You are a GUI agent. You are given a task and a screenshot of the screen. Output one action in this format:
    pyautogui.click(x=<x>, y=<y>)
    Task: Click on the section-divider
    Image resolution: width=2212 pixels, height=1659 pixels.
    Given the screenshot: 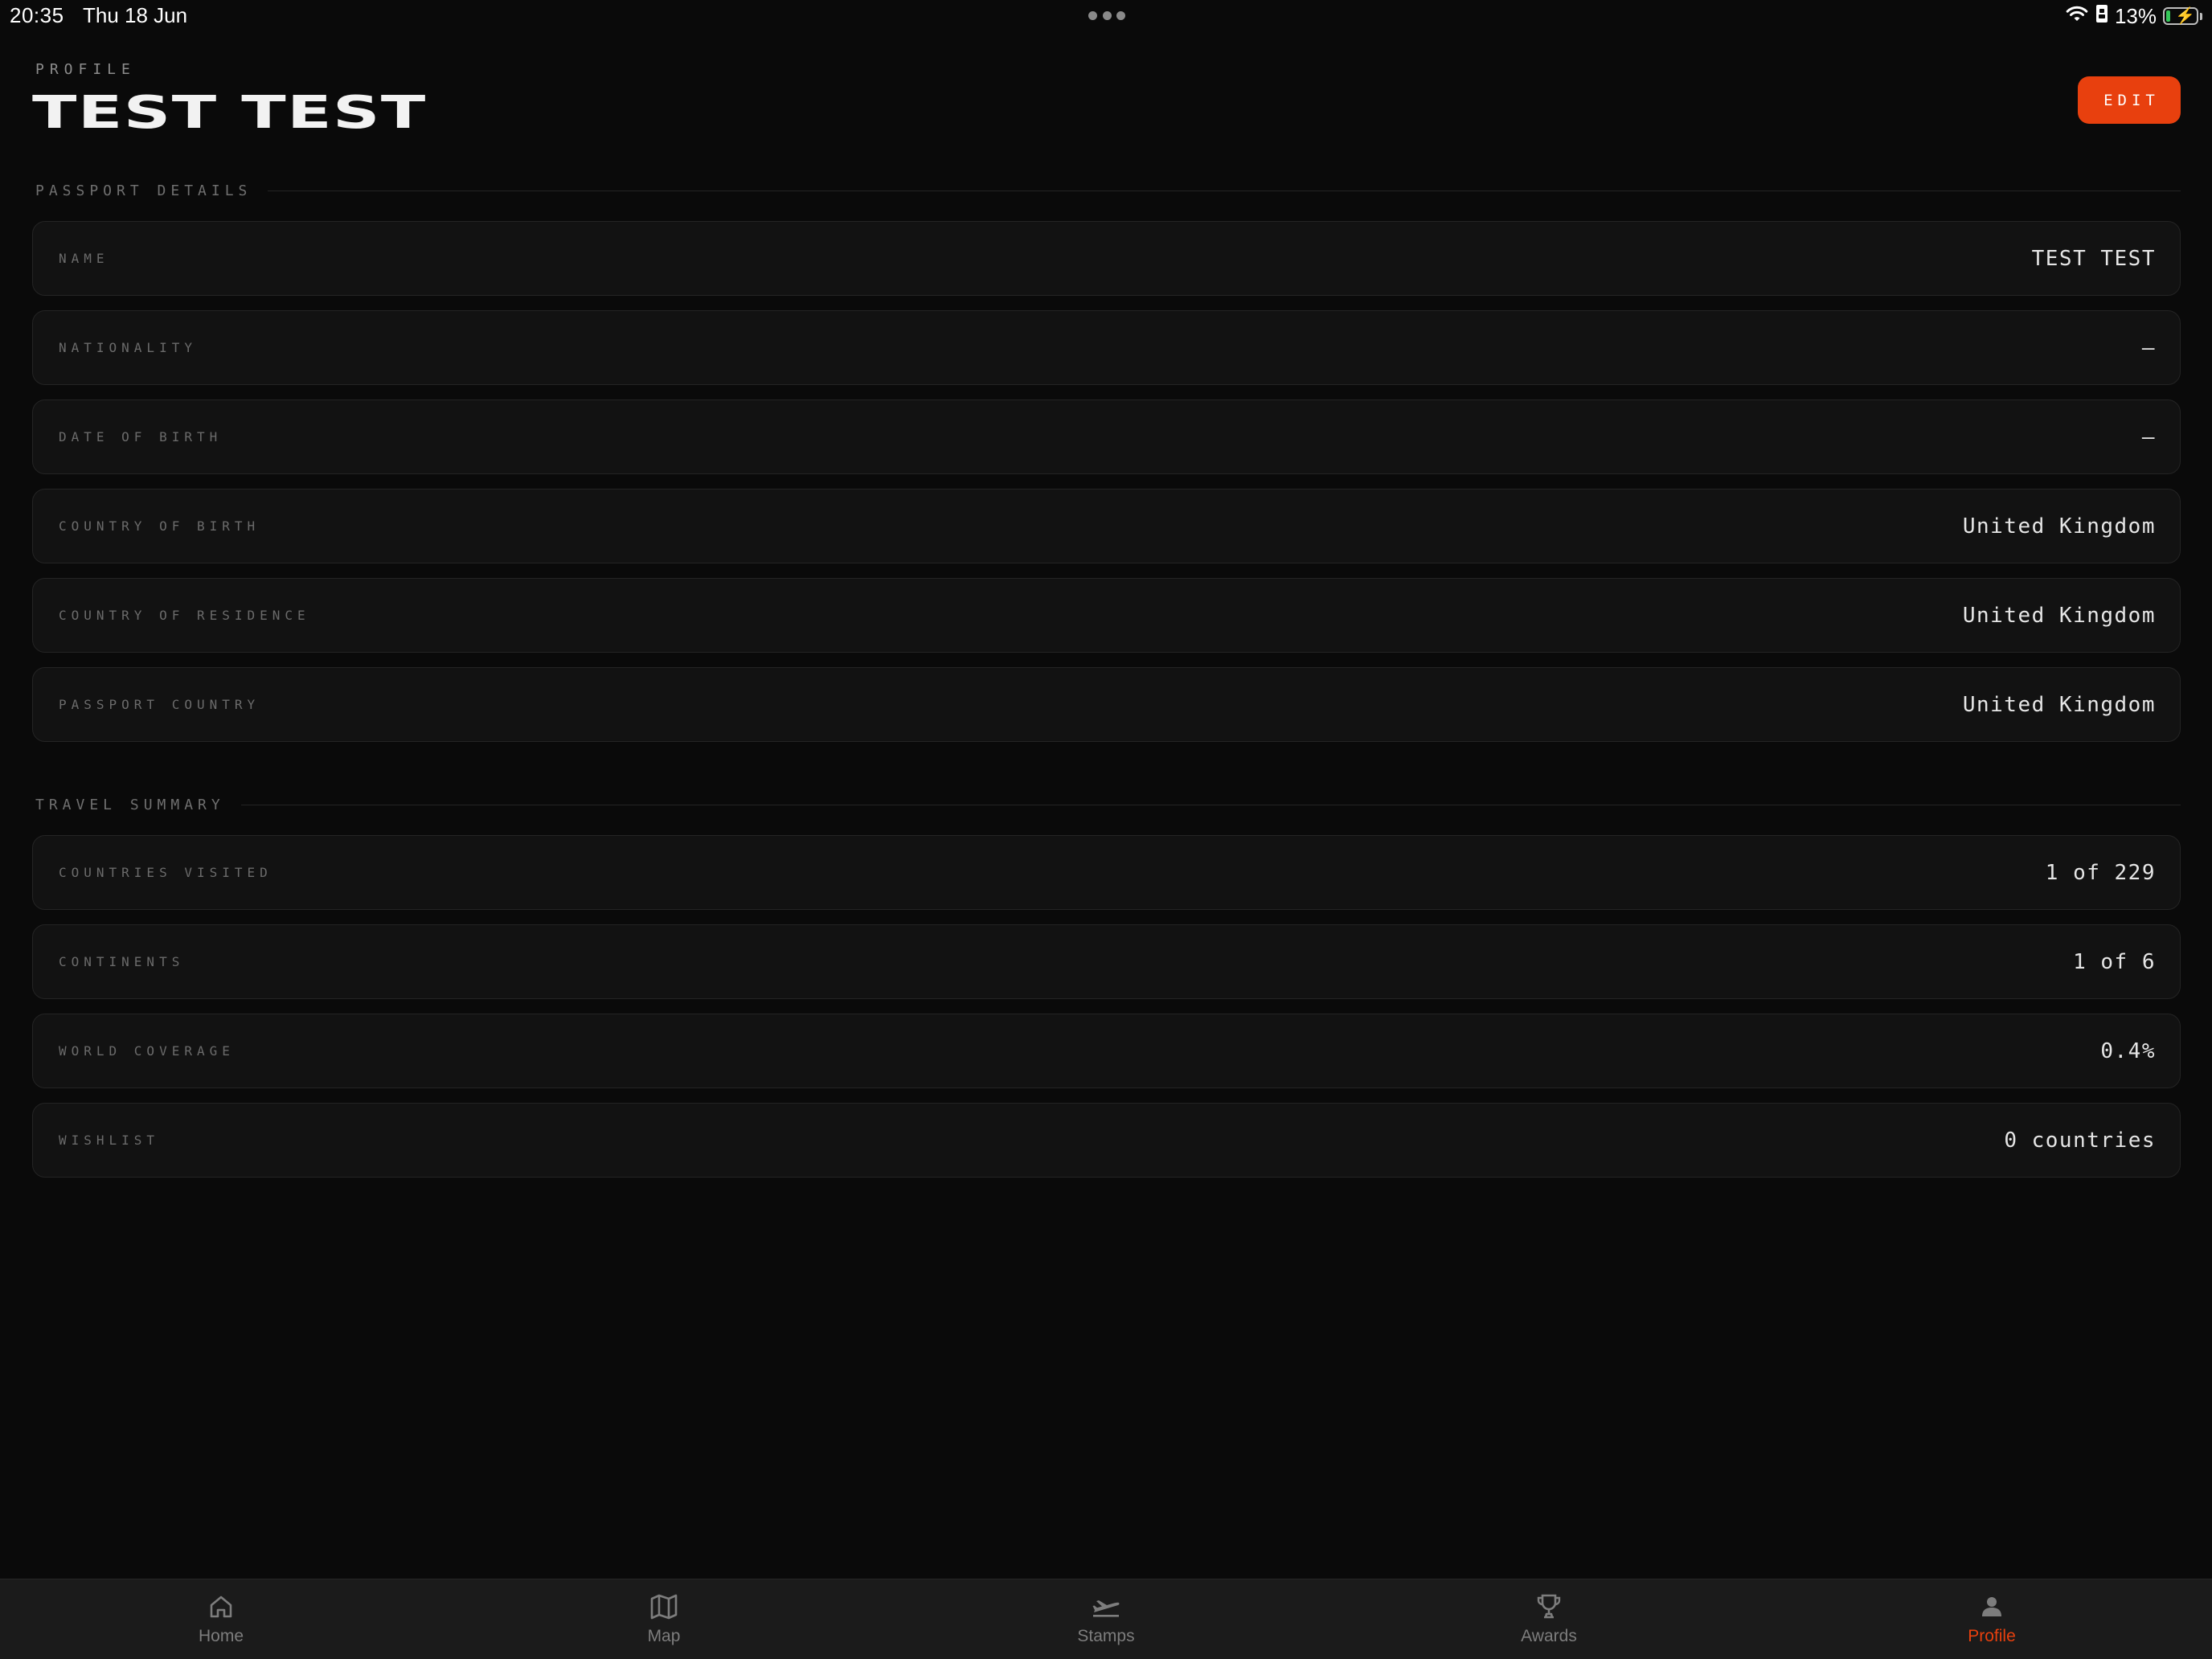 What is the action you would take?
    pyautogui.click(x=1224, y=190)
    